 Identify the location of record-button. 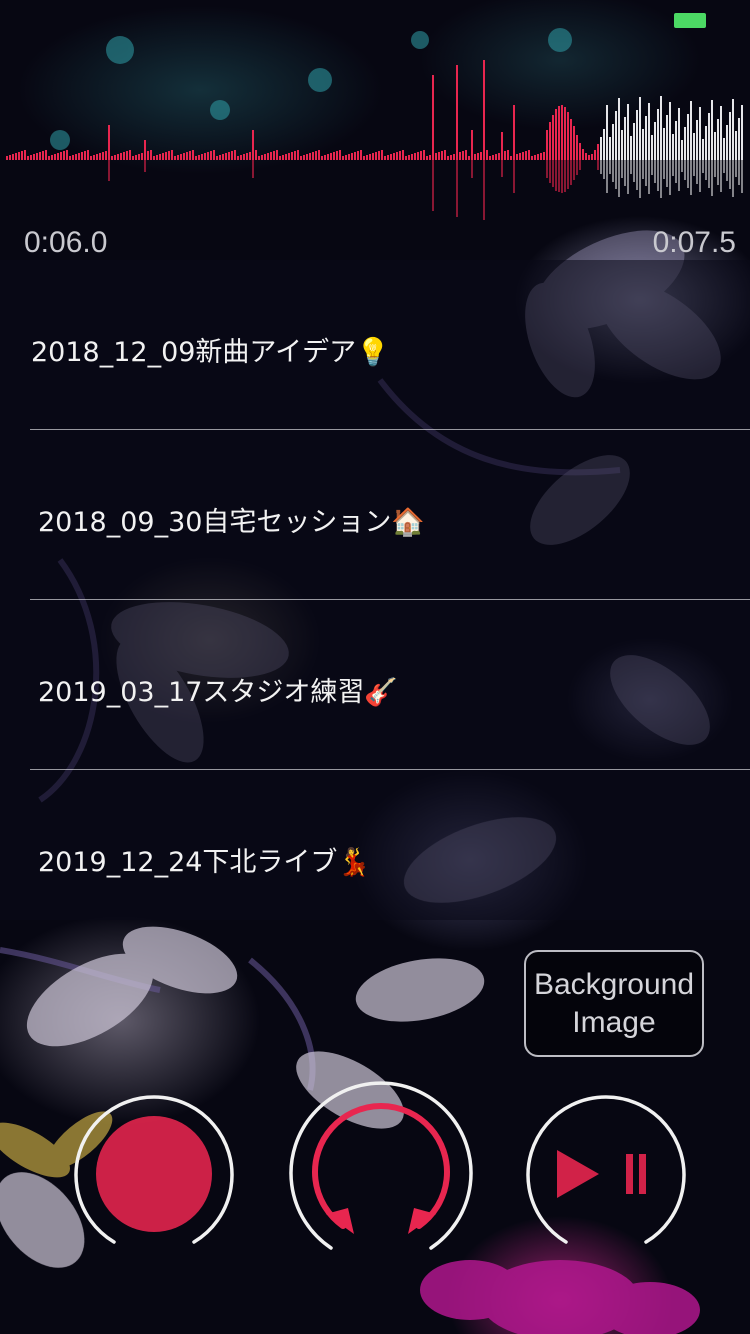
(154, 1175).